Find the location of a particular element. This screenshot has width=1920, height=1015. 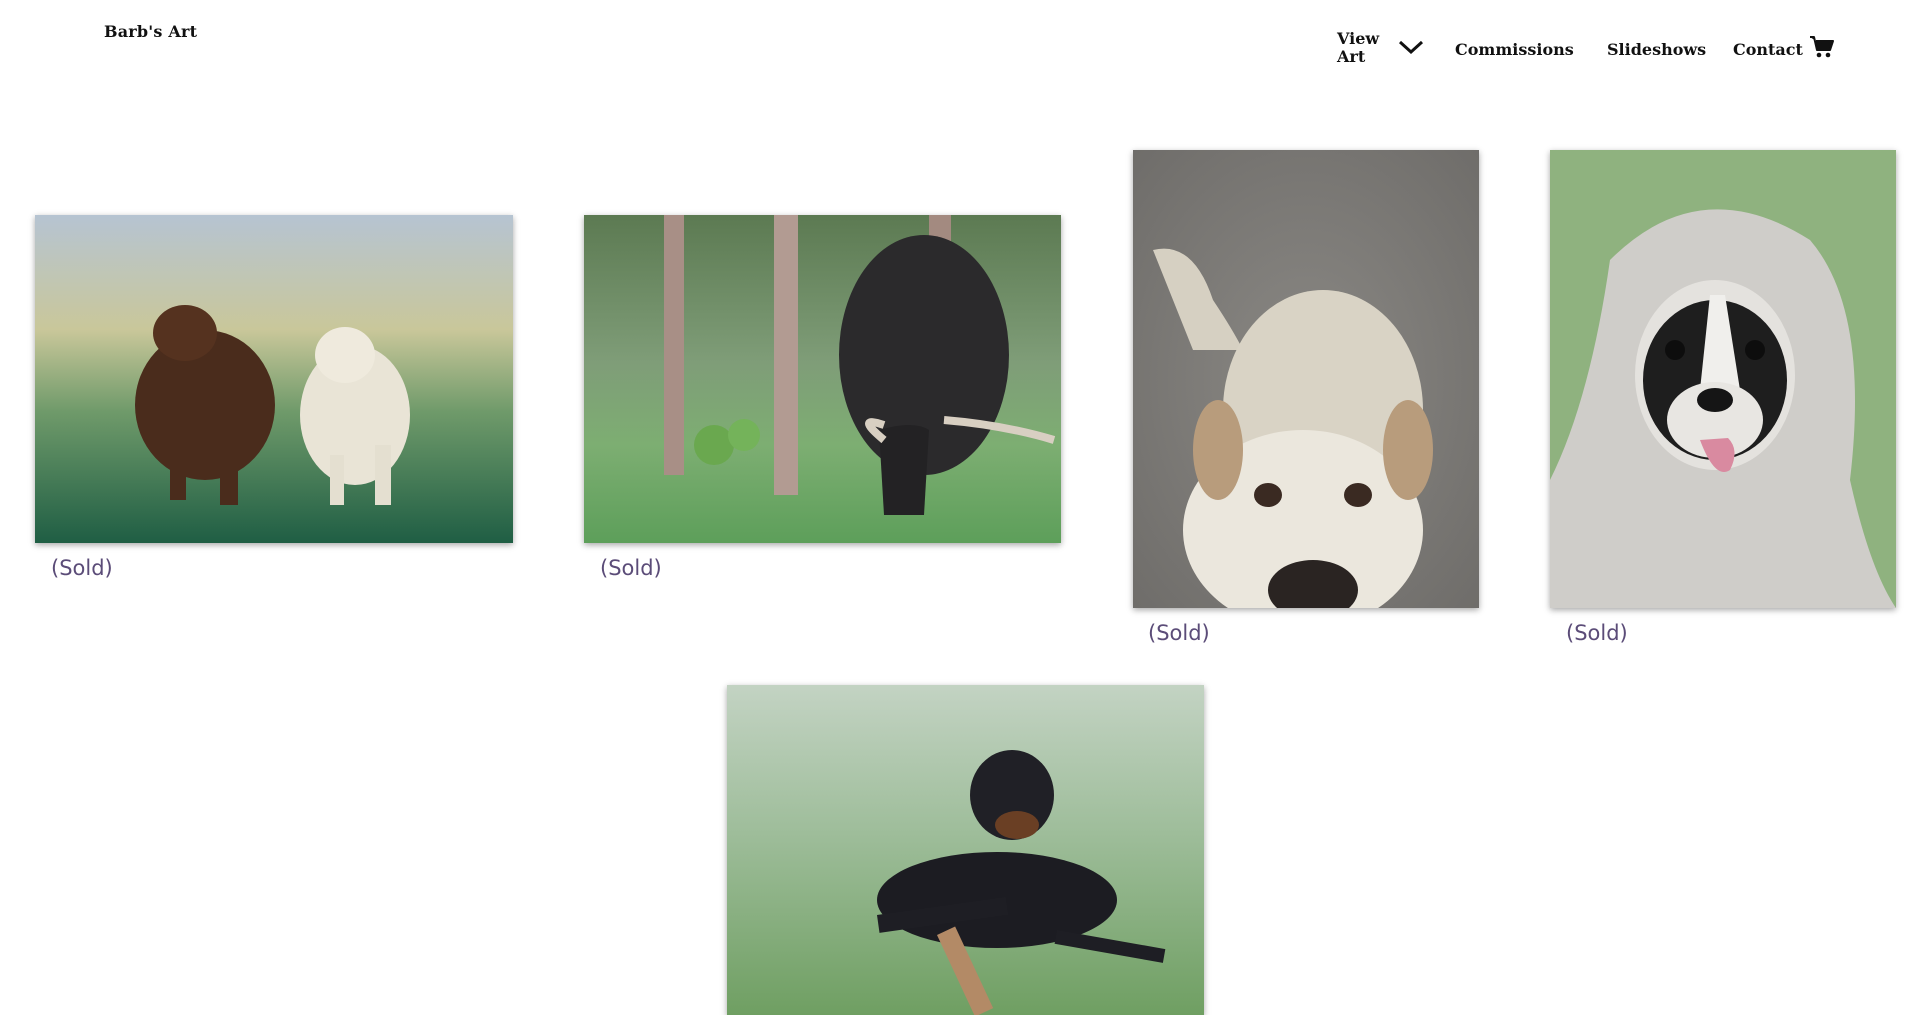

artwork-highland-cow is located at coordinates (822, 379).